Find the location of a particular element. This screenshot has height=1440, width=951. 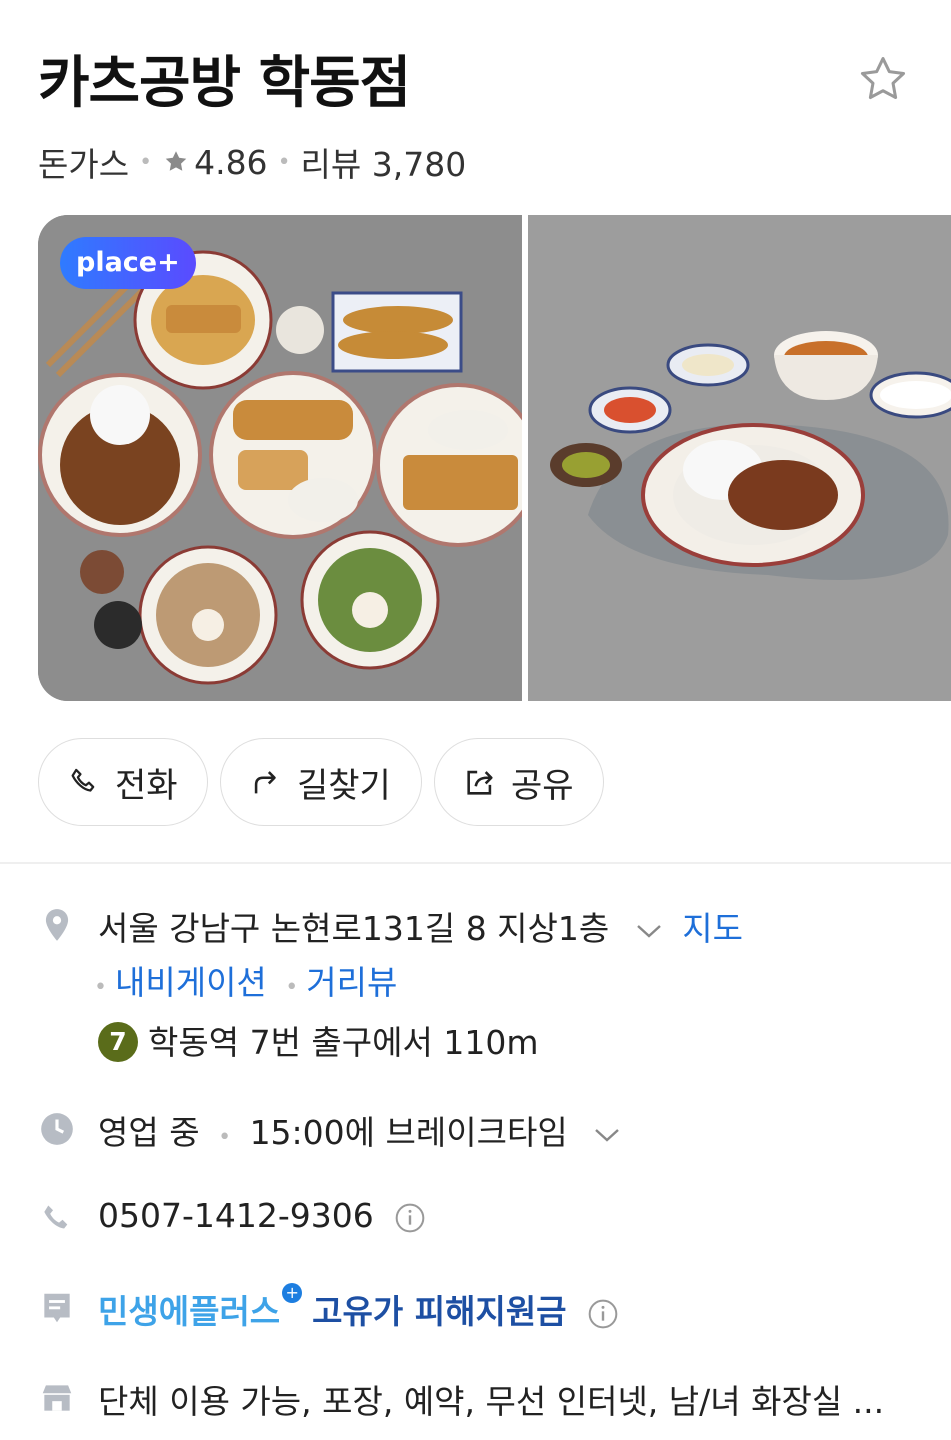

streetview-link: 거리뷰 is located at coordinates (351, 982).